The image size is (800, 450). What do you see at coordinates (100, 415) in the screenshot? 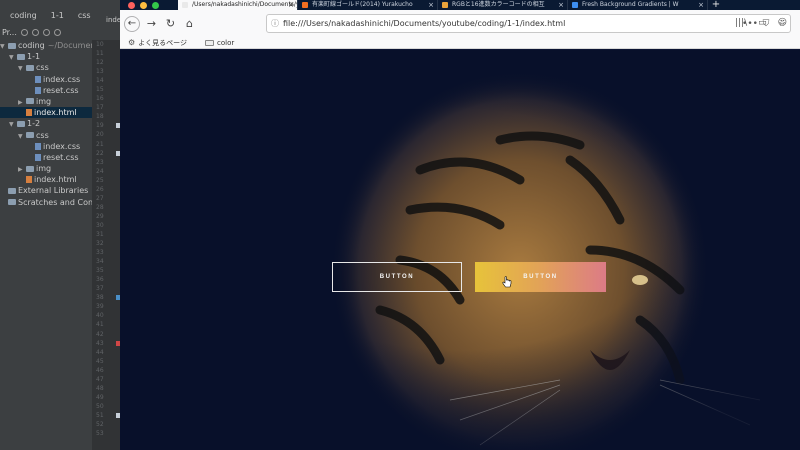
I see `line-number-text: 51` at bounding box center [100, 415].